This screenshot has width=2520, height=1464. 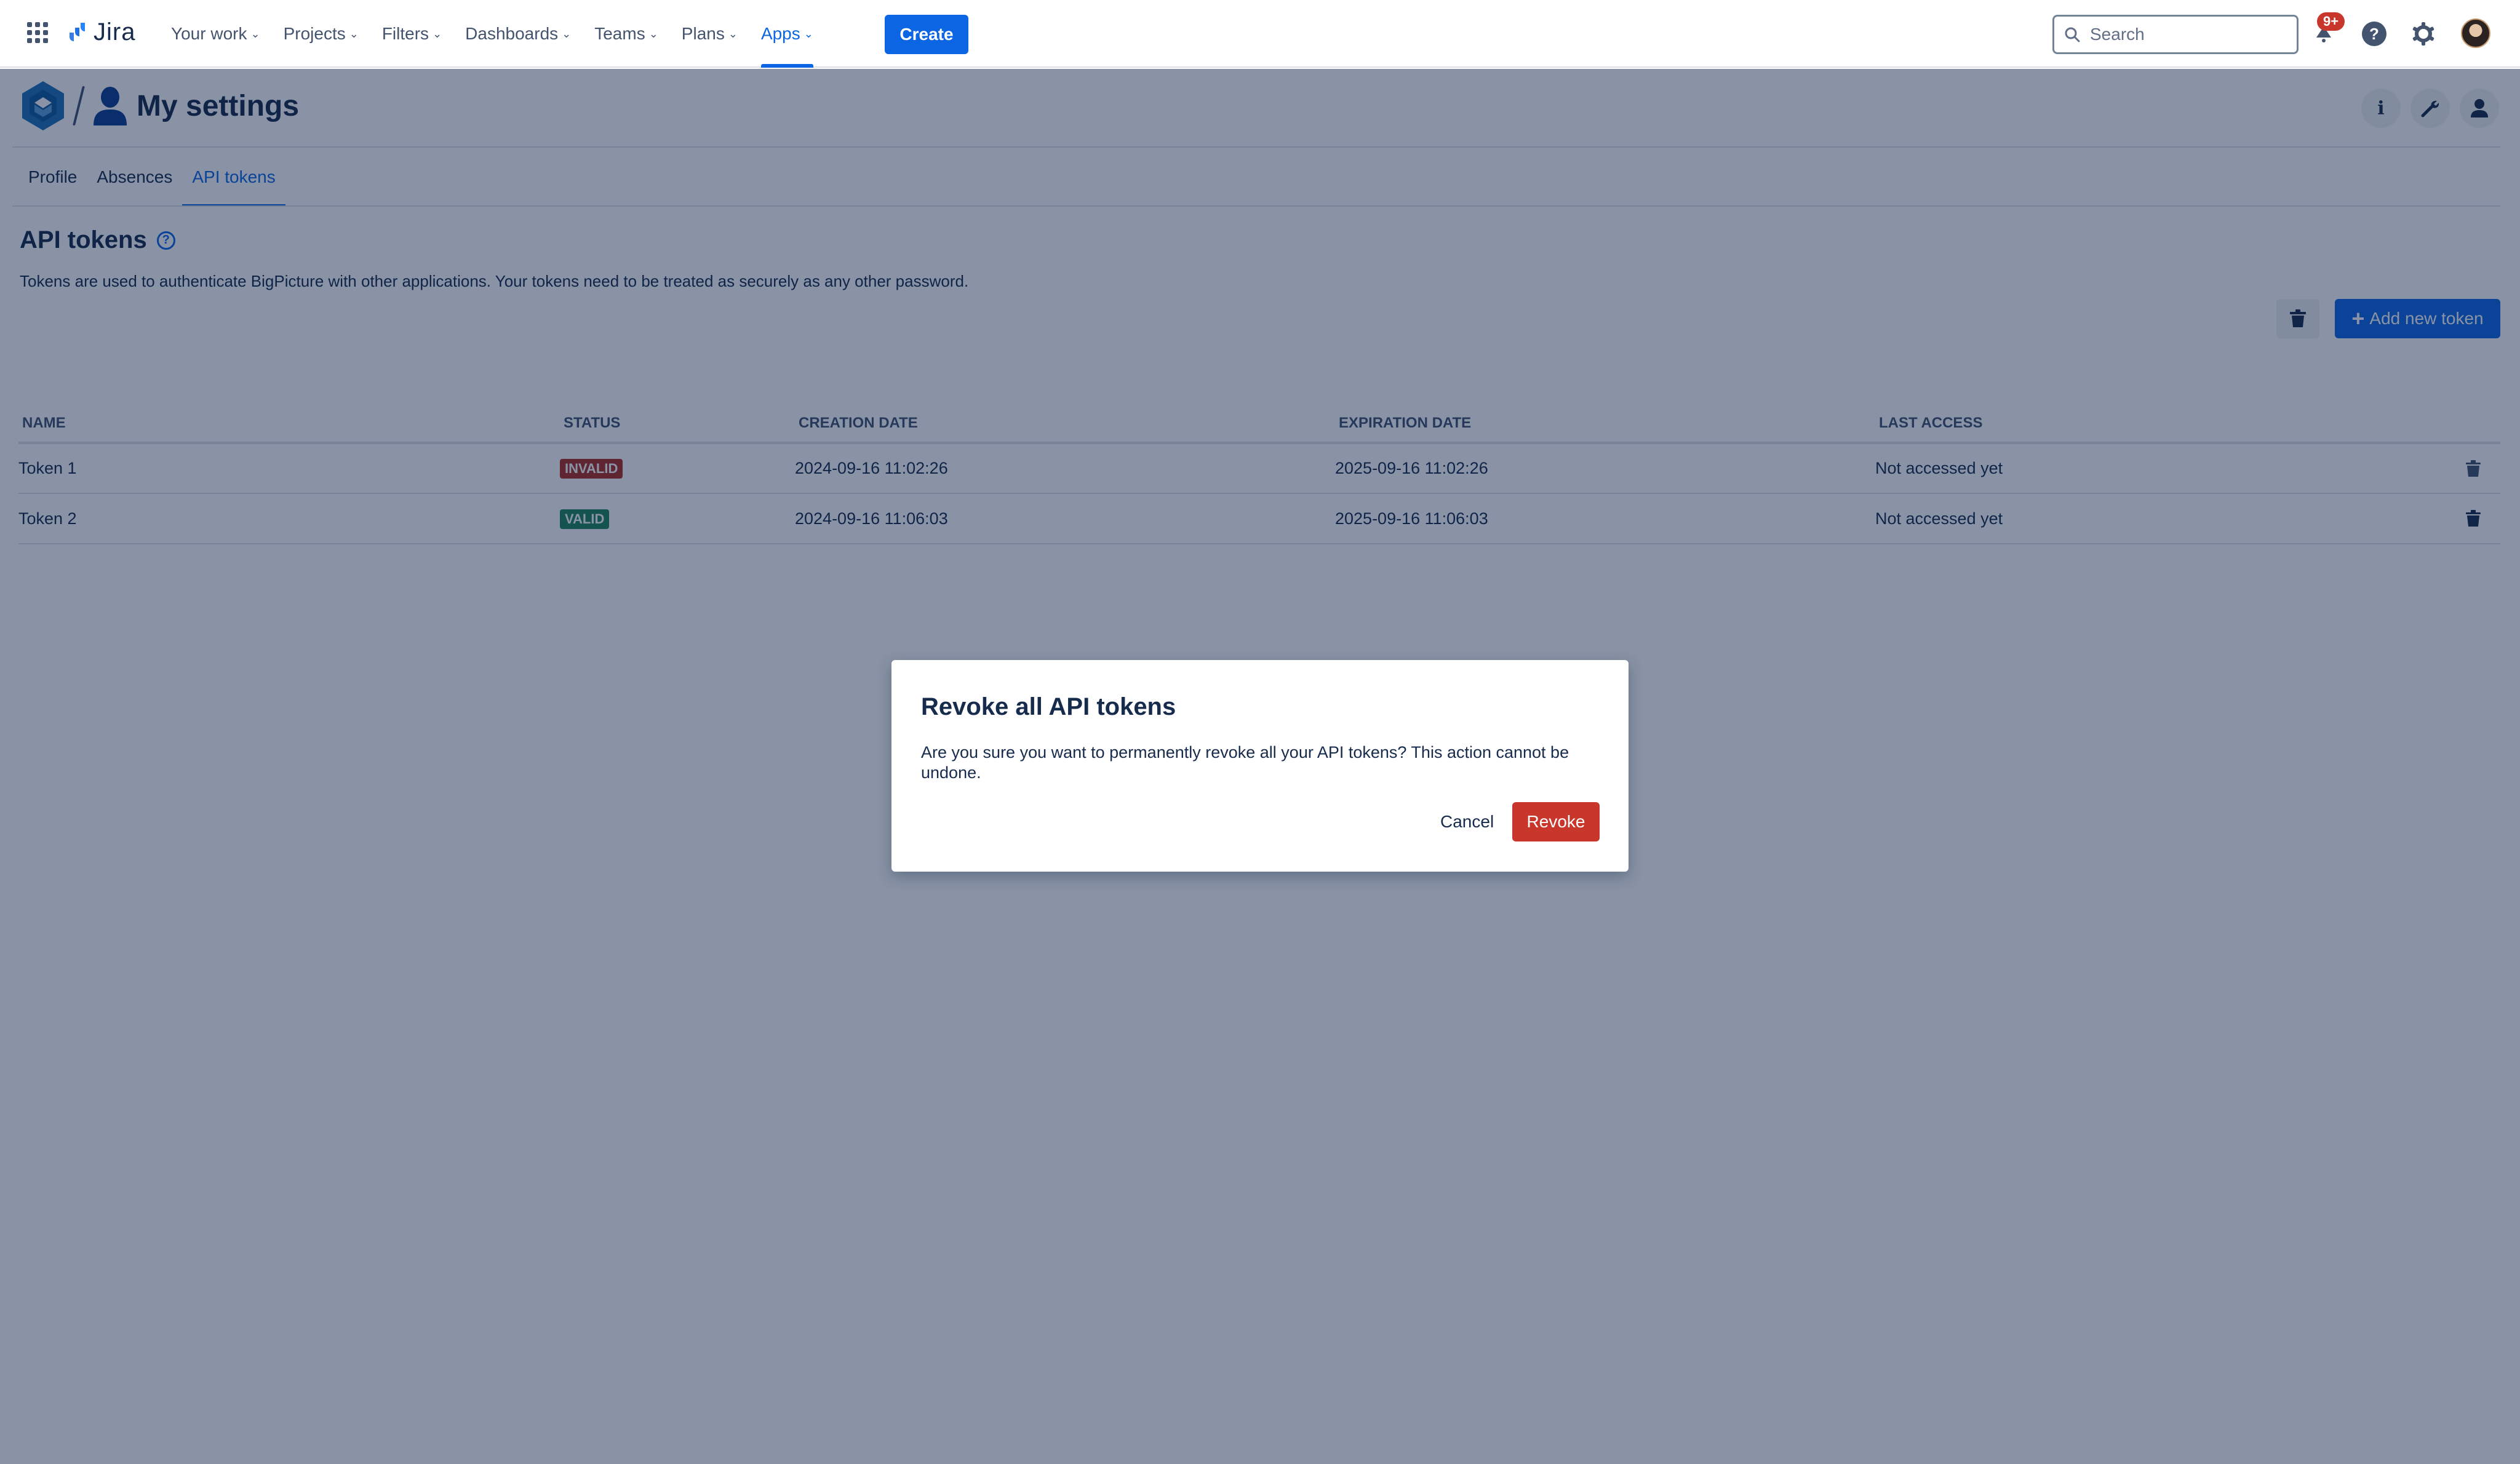 What do you see at coordinates (2331, 21) in the screenshot?
I see `notifications-badge: 9+` at bounding box center [2331, 21].